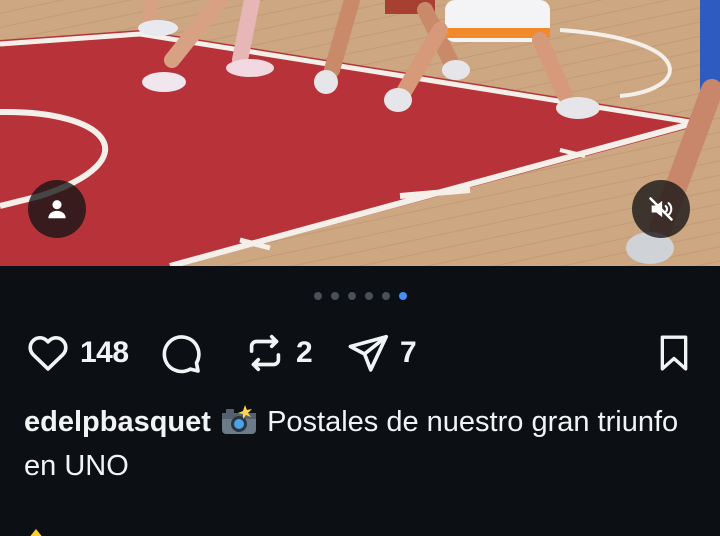  I want to click on like-count: 148, so click(104, 352).